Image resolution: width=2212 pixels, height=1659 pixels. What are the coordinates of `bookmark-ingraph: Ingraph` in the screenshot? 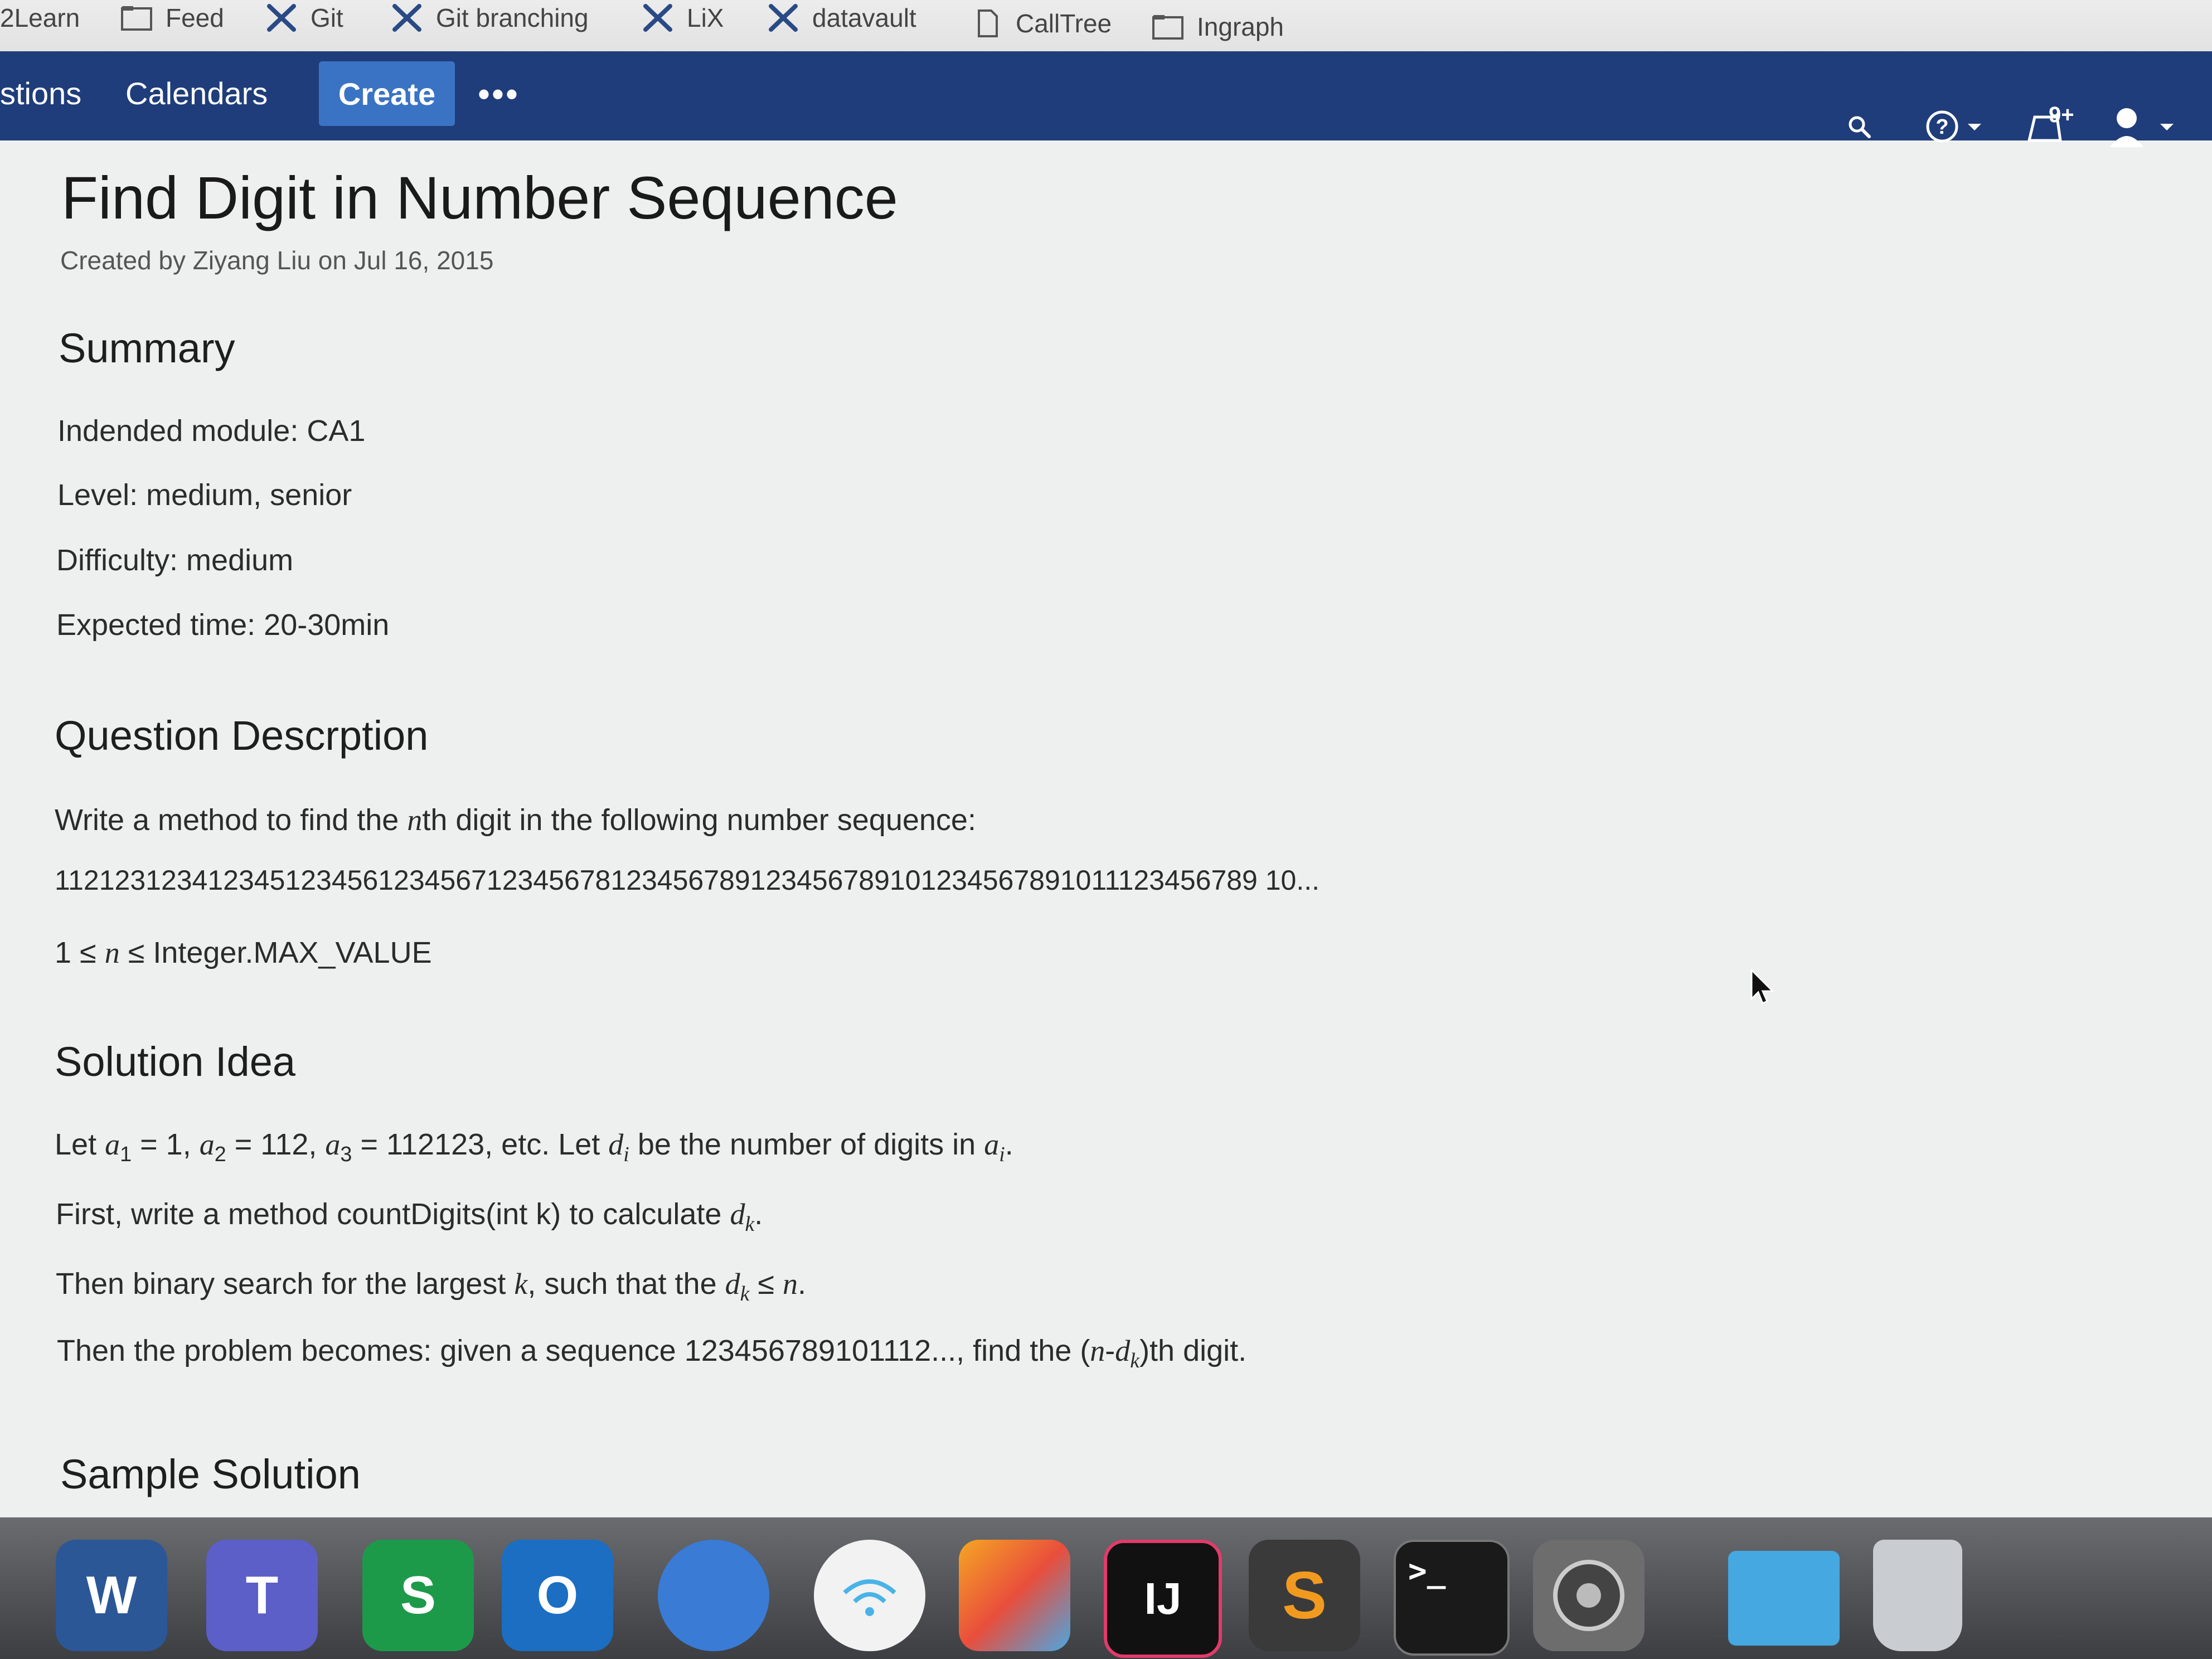 It's located at (1217, 26).